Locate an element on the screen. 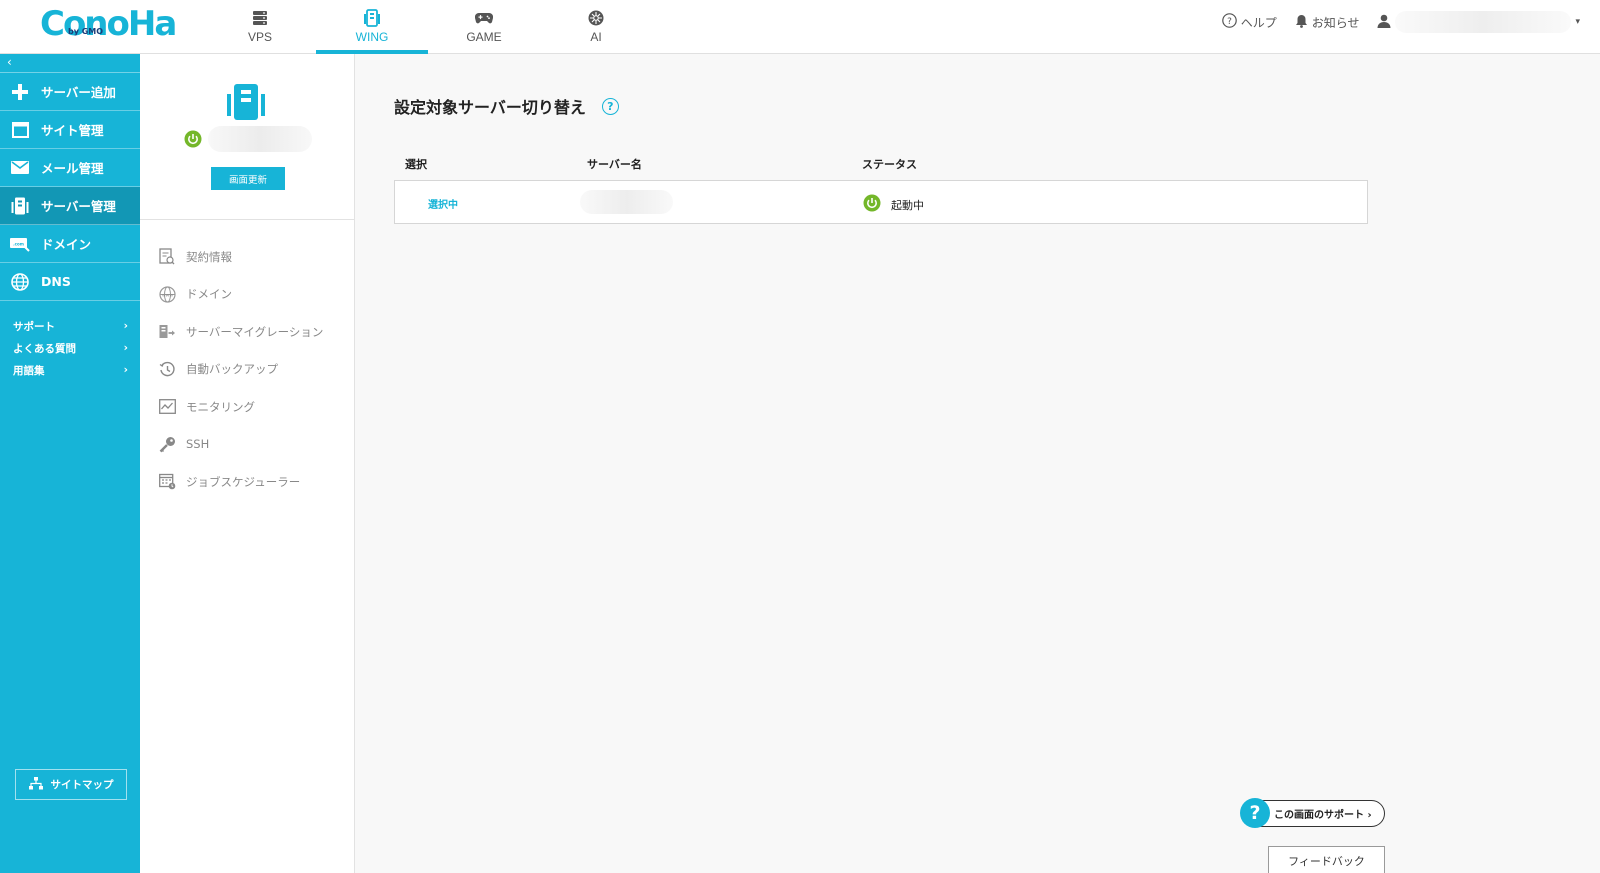 The height and width of the screenshot is (873, 1600). sidebar-link-glossary: 用語集 › is located at coordinates (70, 370).